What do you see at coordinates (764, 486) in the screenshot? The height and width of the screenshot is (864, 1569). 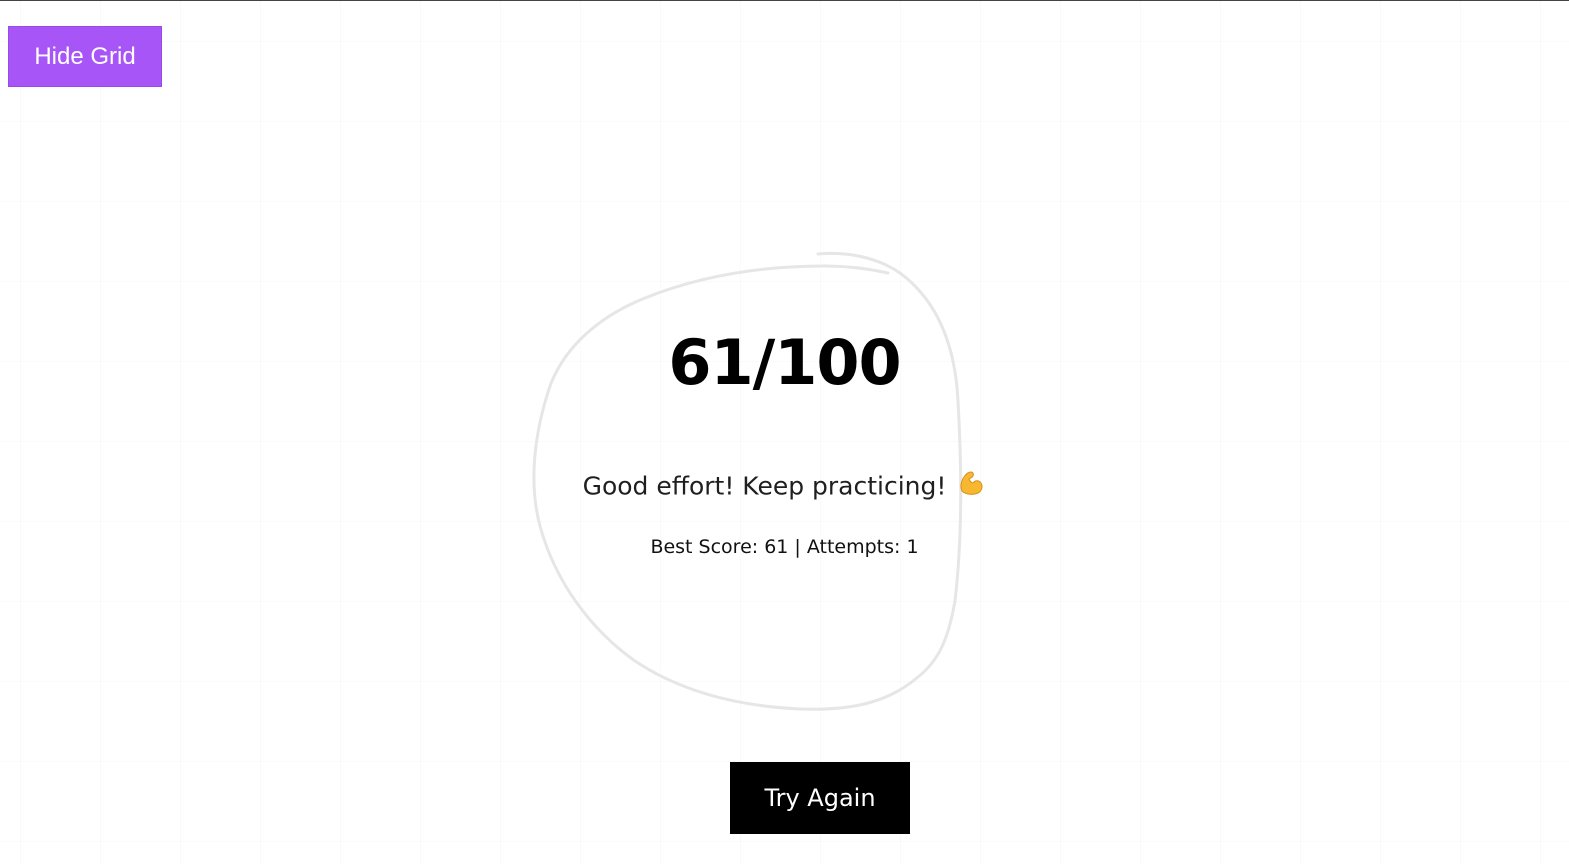 I see `feedback-text: Good effort! Keep practicing!` at bounding box center [764, 486].